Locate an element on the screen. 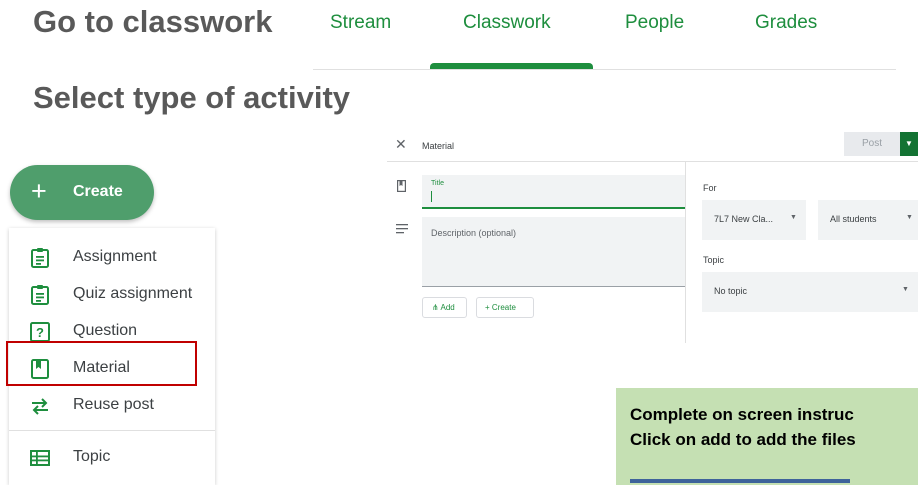 The image size is (918, 485). class-select: 7L7 New Cla... ▼ is located at coordinates (754, 220).